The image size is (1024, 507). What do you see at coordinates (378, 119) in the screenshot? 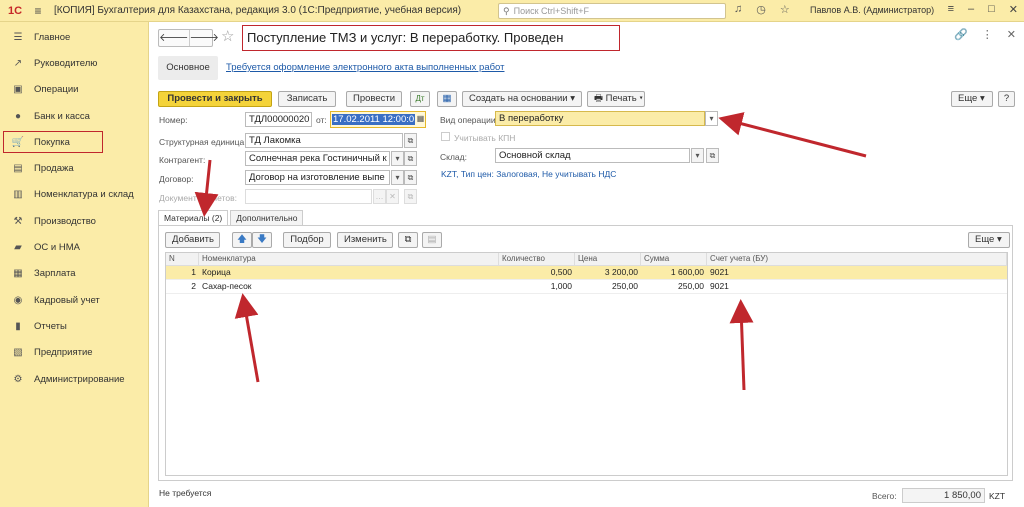
I see `date-field: 17.02.2011 12:00:0` at bounding box center [378, 119].